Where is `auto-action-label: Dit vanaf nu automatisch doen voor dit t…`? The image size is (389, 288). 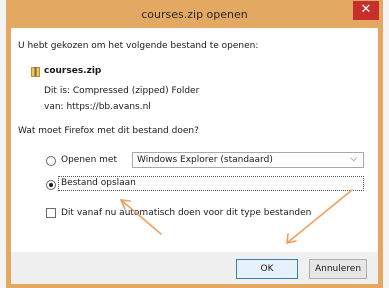
auto-action-label: Dit vanaf nu automatisch doen voor dit t… is located at coordinates (186, 213).